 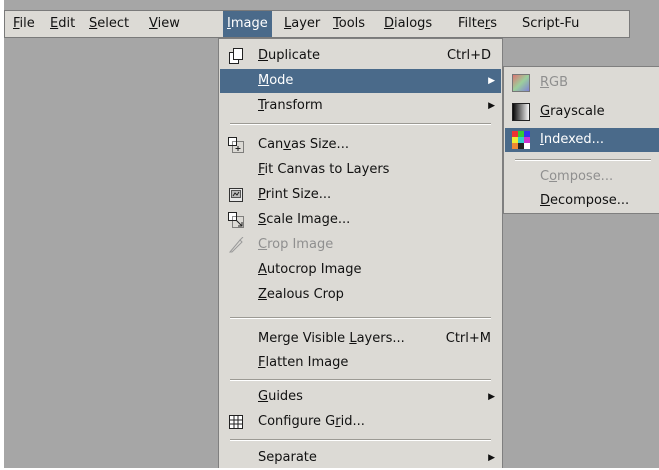 I want to click on menu-layer-text-rest: ayer, so click(x=306, y=23).